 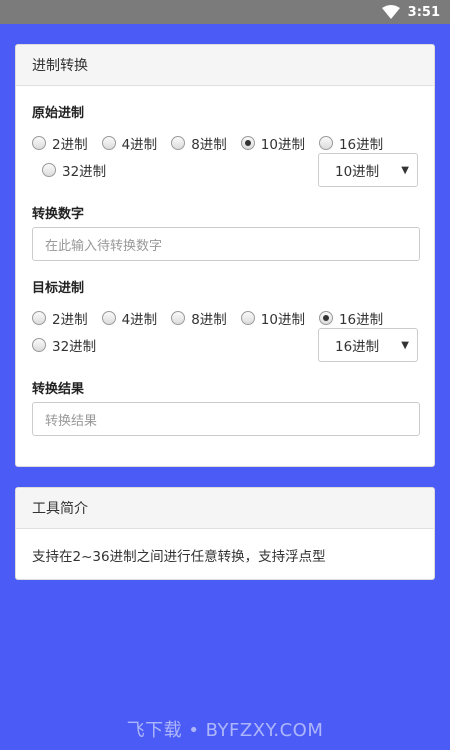 I want to click on source-radio-4: 4进制, so click(x=129, y=143).